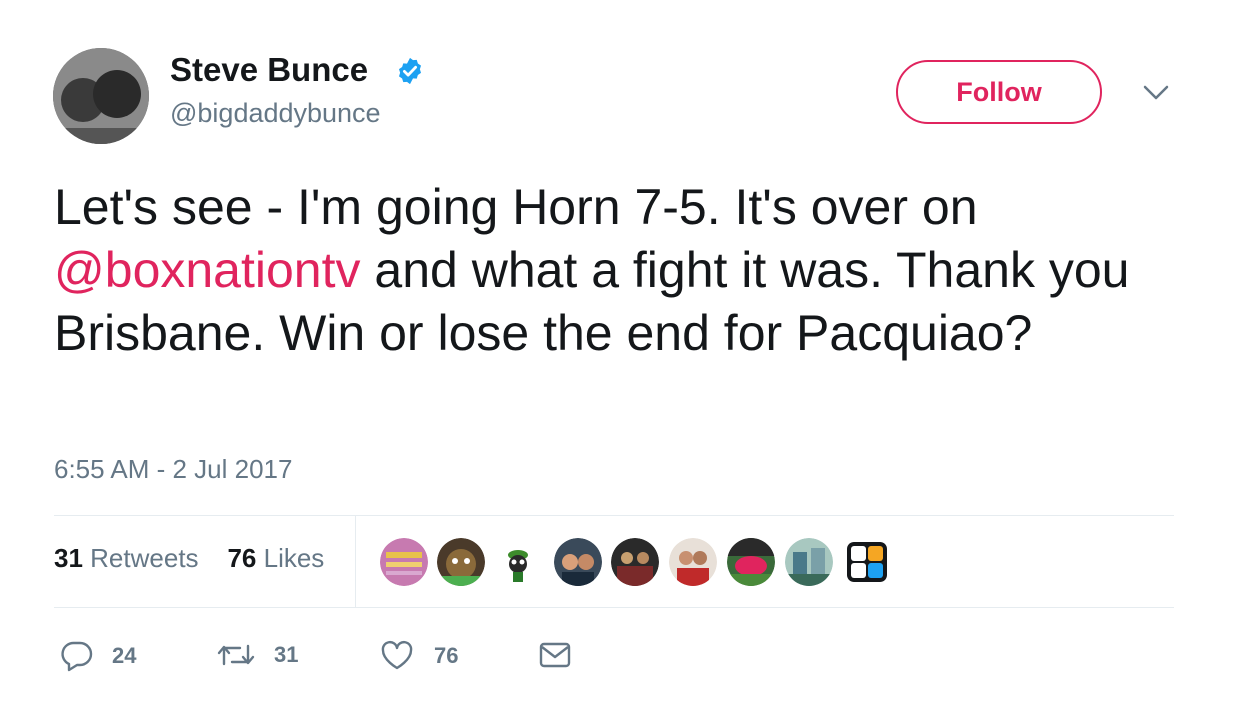 The height and width of the screenshot is (712, 1242). Describe the element at coordinates (614, 607) in the screenshot. I see `divider-bottom` at that location.